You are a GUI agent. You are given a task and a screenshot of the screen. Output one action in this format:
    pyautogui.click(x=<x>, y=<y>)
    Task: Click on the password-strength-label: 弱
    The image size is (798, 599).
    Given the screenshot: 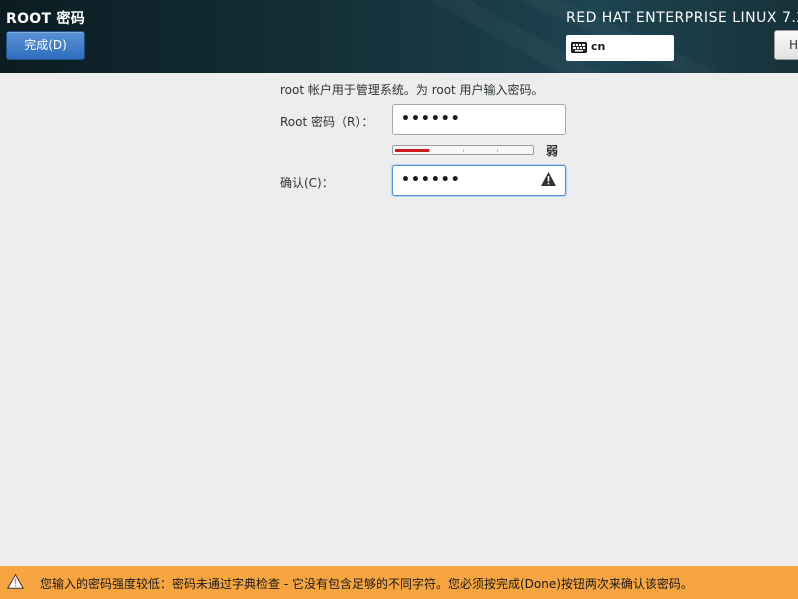 What is the action you would take?
    pyautogui.click(x=552, y=151)
    